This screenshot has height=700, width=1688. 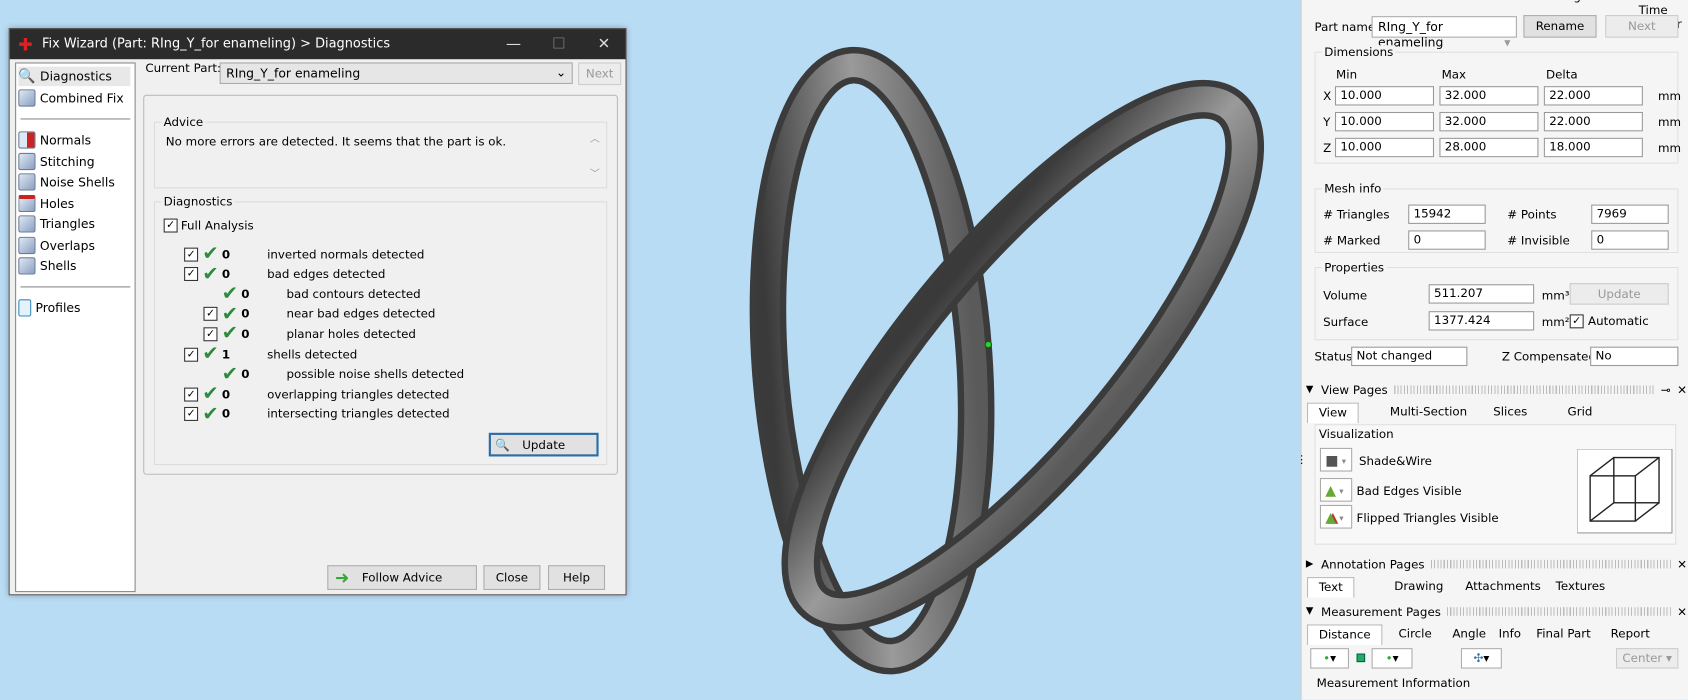 I want to click on rename-button: Rename, so click(x=1560, y=26).